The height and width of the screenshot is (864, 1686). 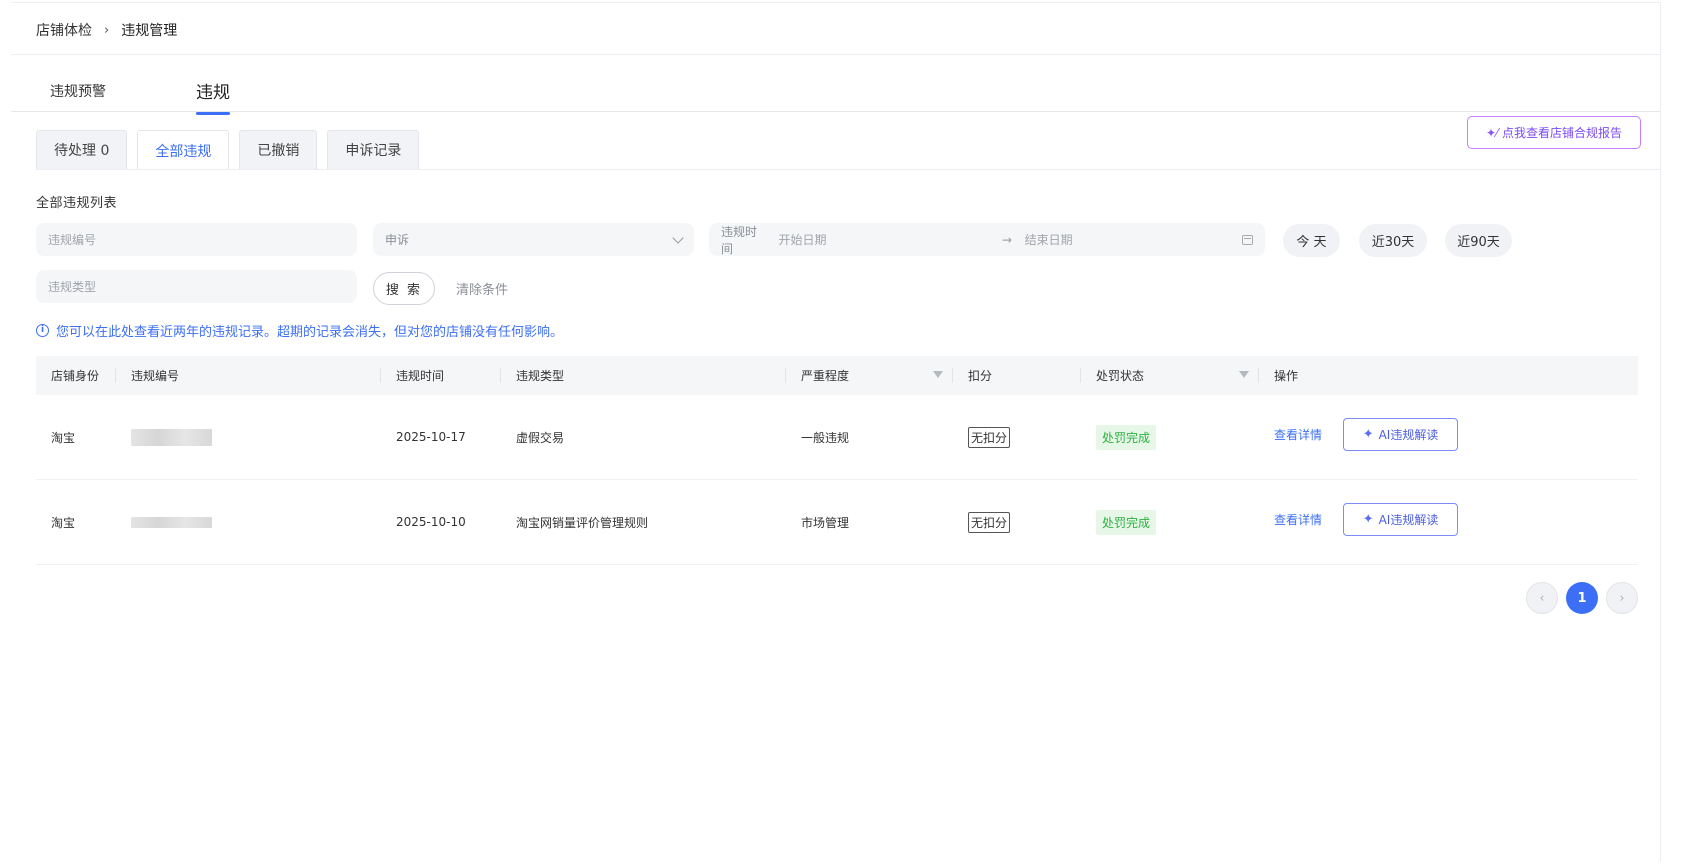 I want to click on subtab-pending: 待处理 0, so click(x=82, y=149).